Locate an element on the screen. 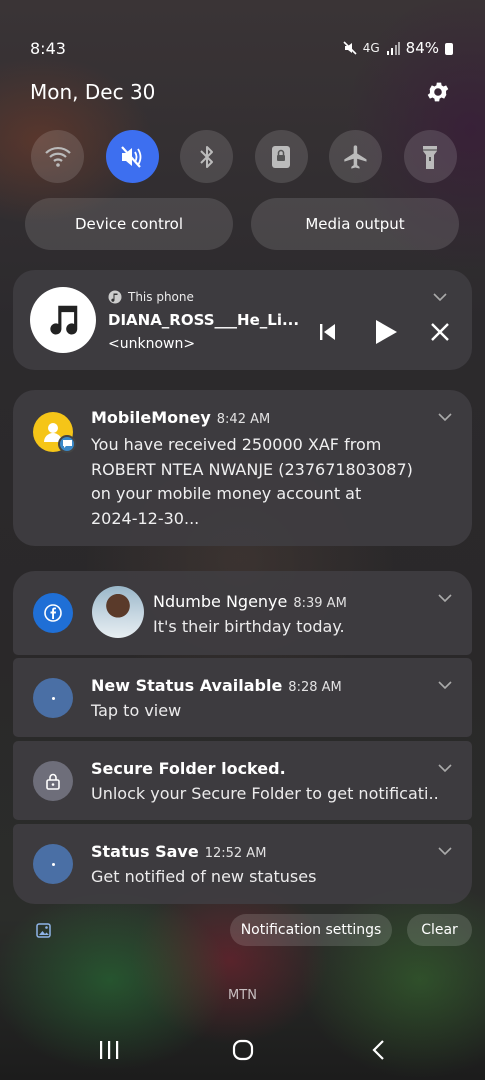  date-label: Mon, Dec 30 is located at coordinates (93, 92).